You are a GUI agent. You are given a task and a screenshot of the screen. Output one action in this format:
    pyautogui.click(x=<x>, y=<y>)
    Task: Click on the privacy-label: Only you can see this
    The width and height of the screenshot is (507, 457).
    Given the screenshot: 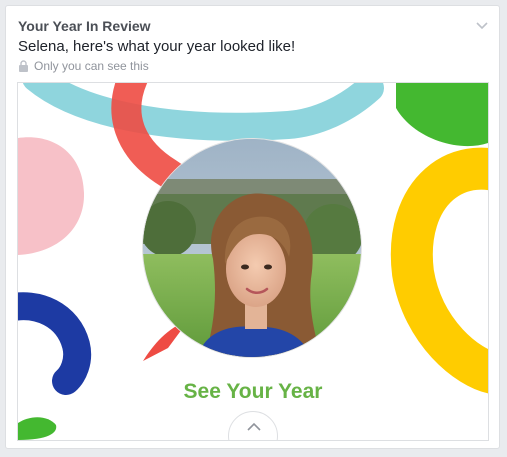 What is the action you would take?
    pyautogui.click(x=91, y=66)
    